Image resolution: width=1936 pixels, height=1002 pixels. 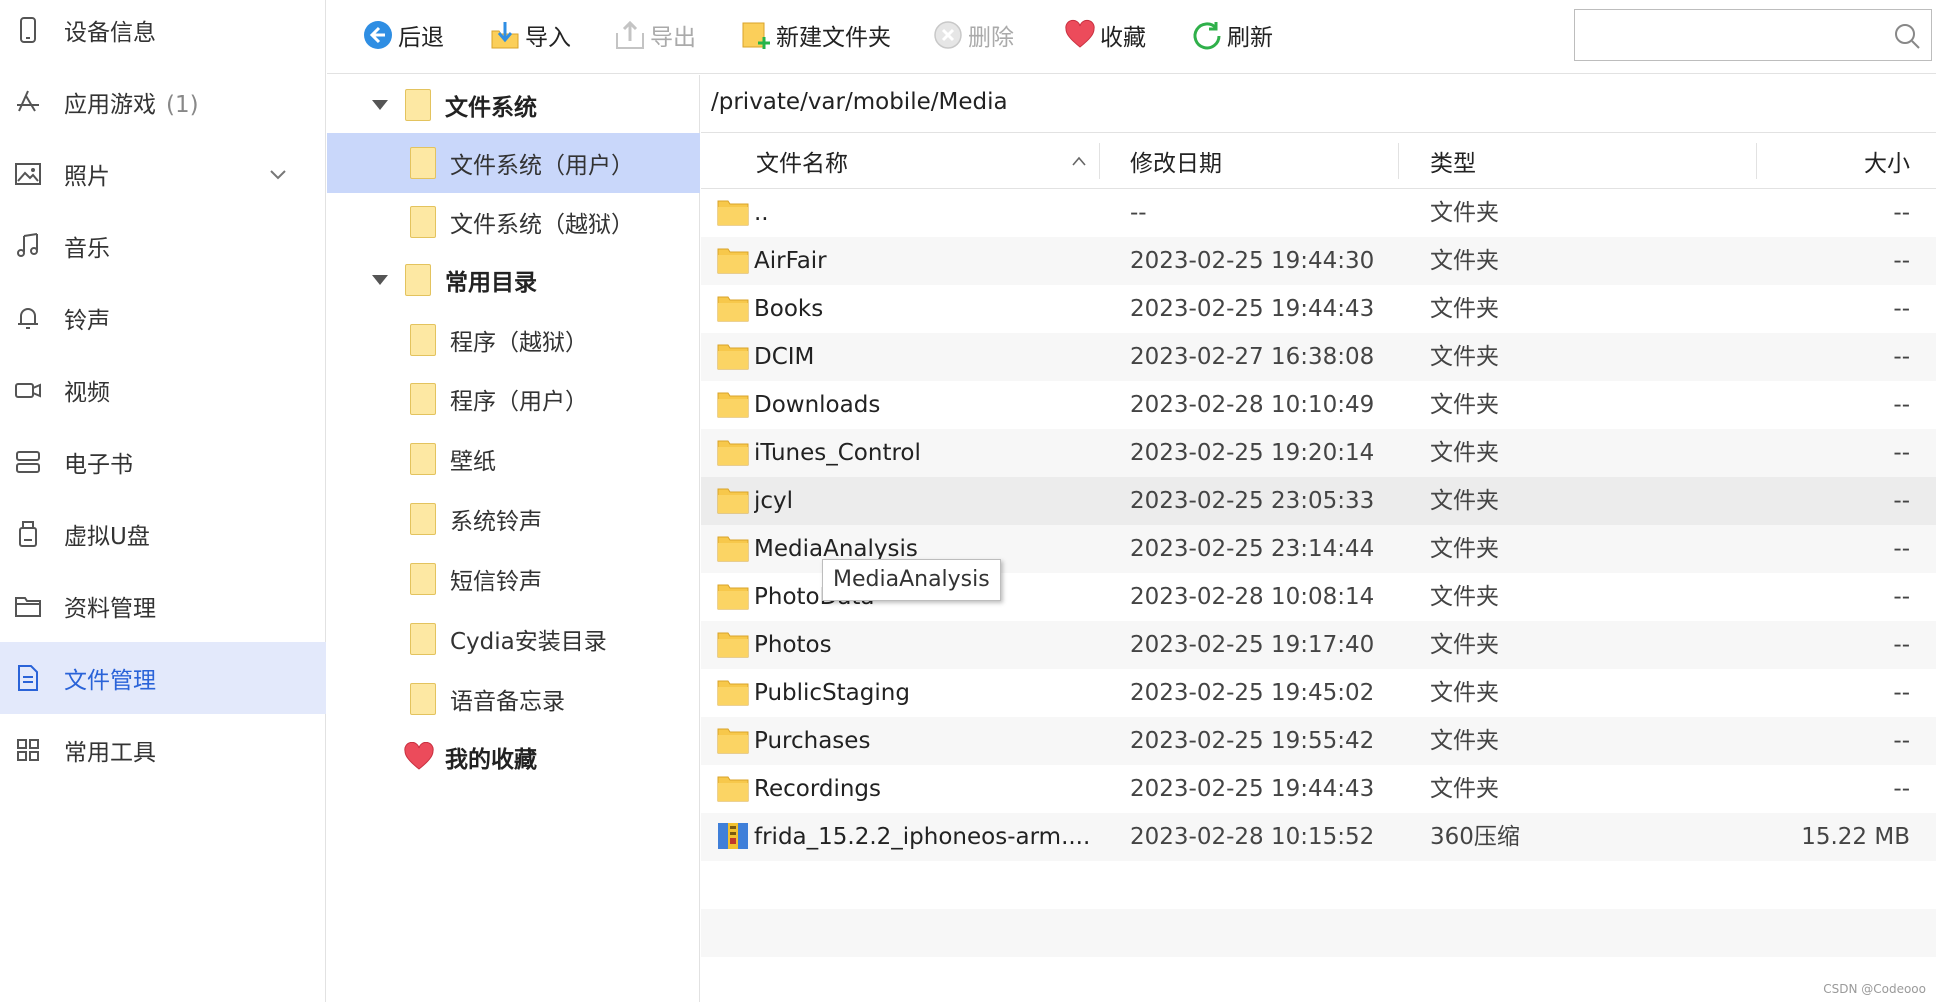 I want to click on sidebar-item-device-info: 设备信息, so click(x=163, y=33).